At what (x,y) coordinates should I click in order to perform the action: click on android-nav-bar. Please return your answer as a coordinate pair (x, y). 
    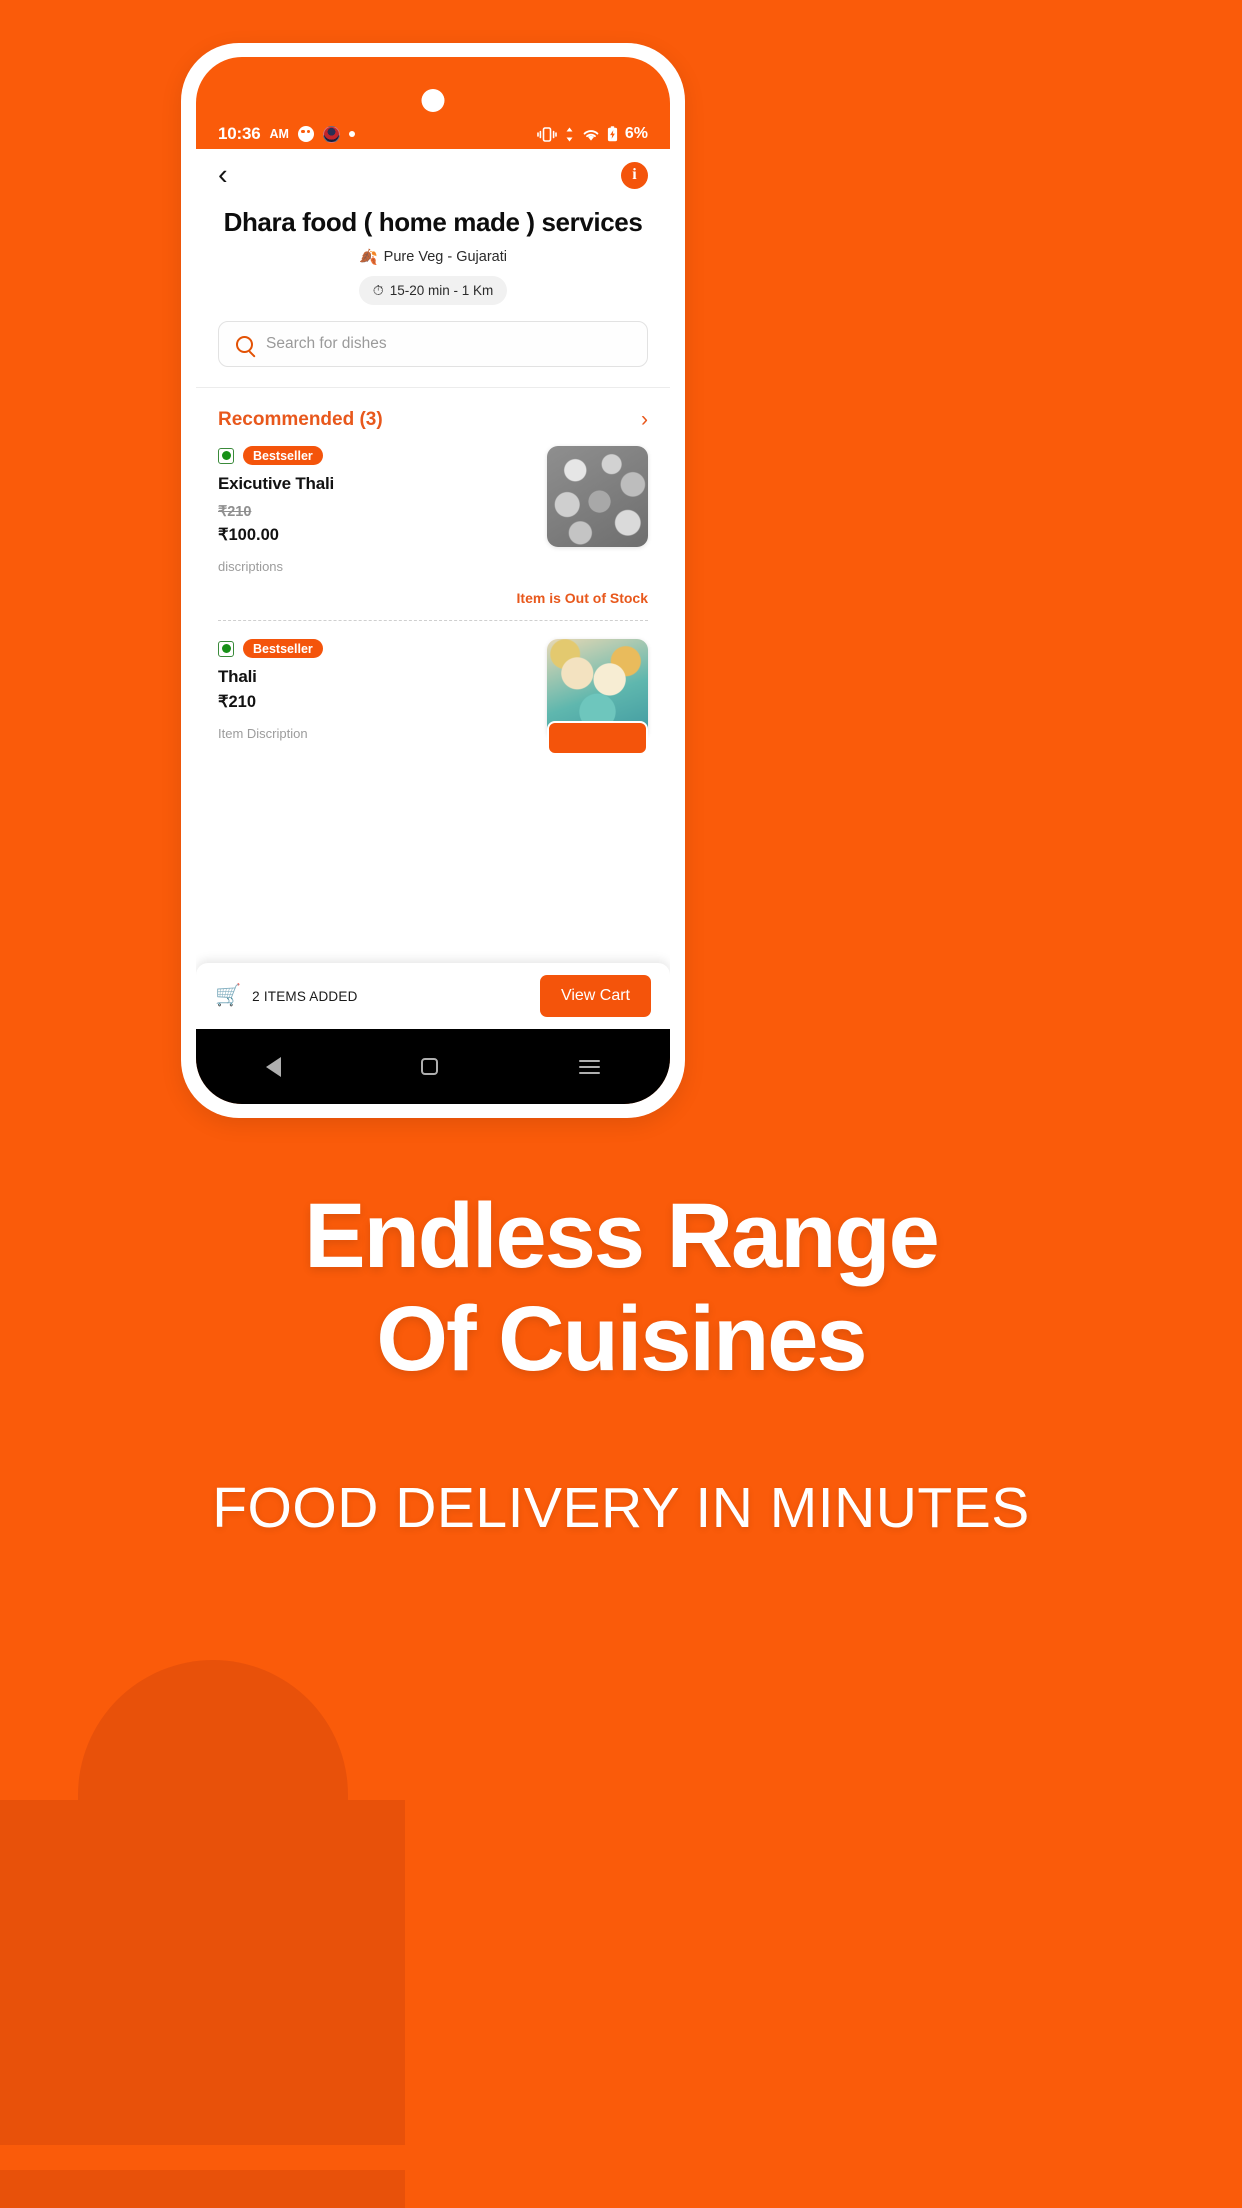
    Looking at the image, I should click on (433, 1066).